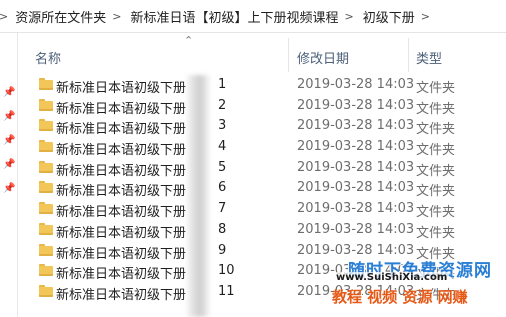 This screenshot has width=506, height=317. Describe the element at coordinates (429, 57) in the screenshot. I see `column-type-header: 类型` at that location.